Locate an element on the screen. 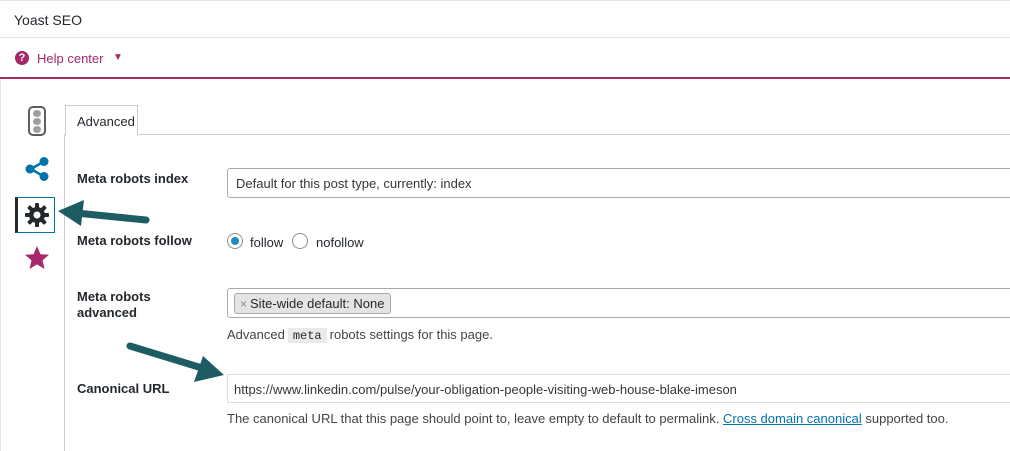  panel-header: Yoast SEO is located at coordinates (505, 19).